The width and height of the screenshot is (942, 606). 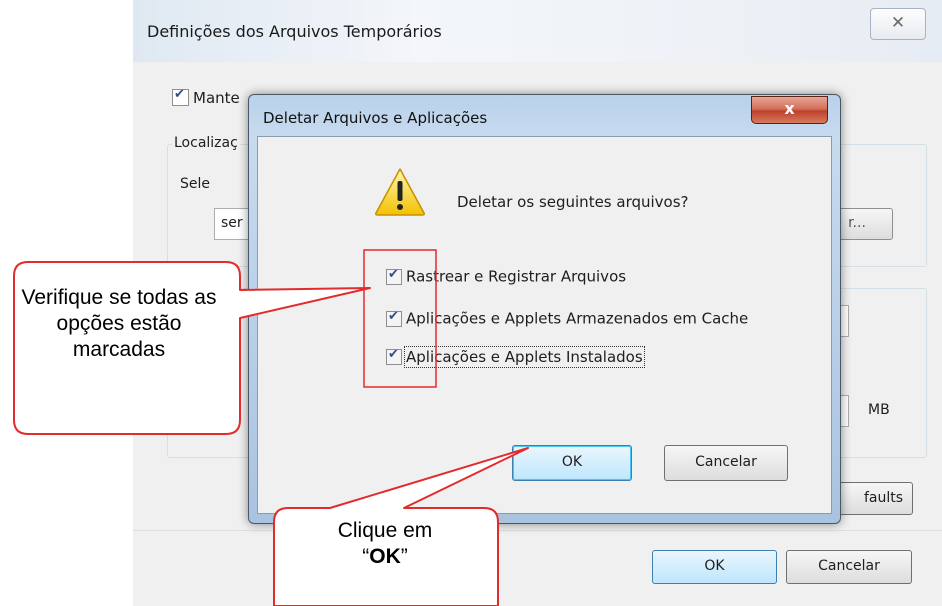 I want to click on callout-prefix: Clique em, so click(x=385, y=530).